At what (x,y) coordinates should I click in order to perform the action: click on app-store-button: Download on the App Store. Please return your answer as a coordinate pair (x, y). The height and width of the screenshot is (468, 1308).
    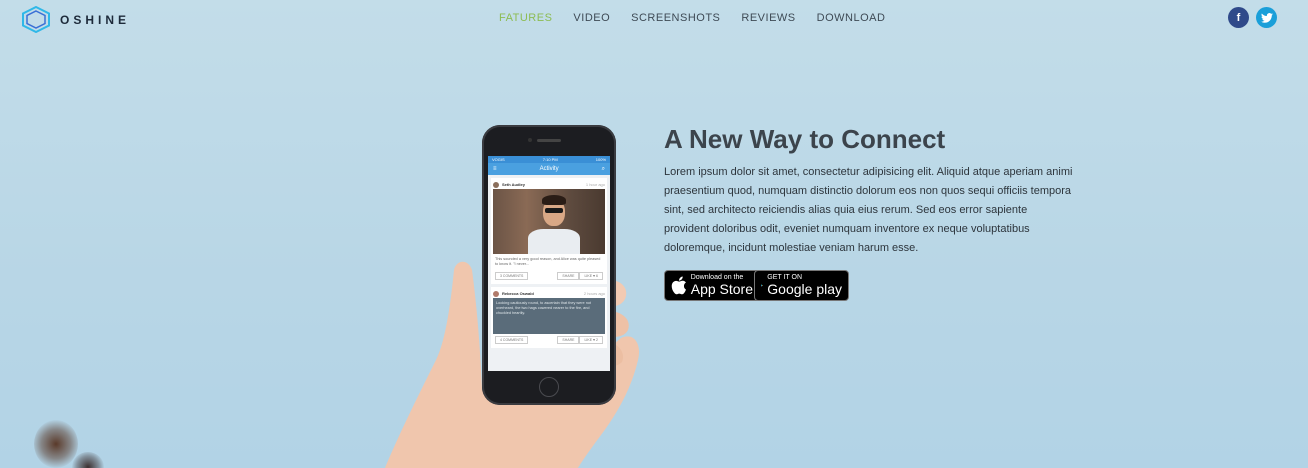
    Looking at the image, I should click on (712, 285).